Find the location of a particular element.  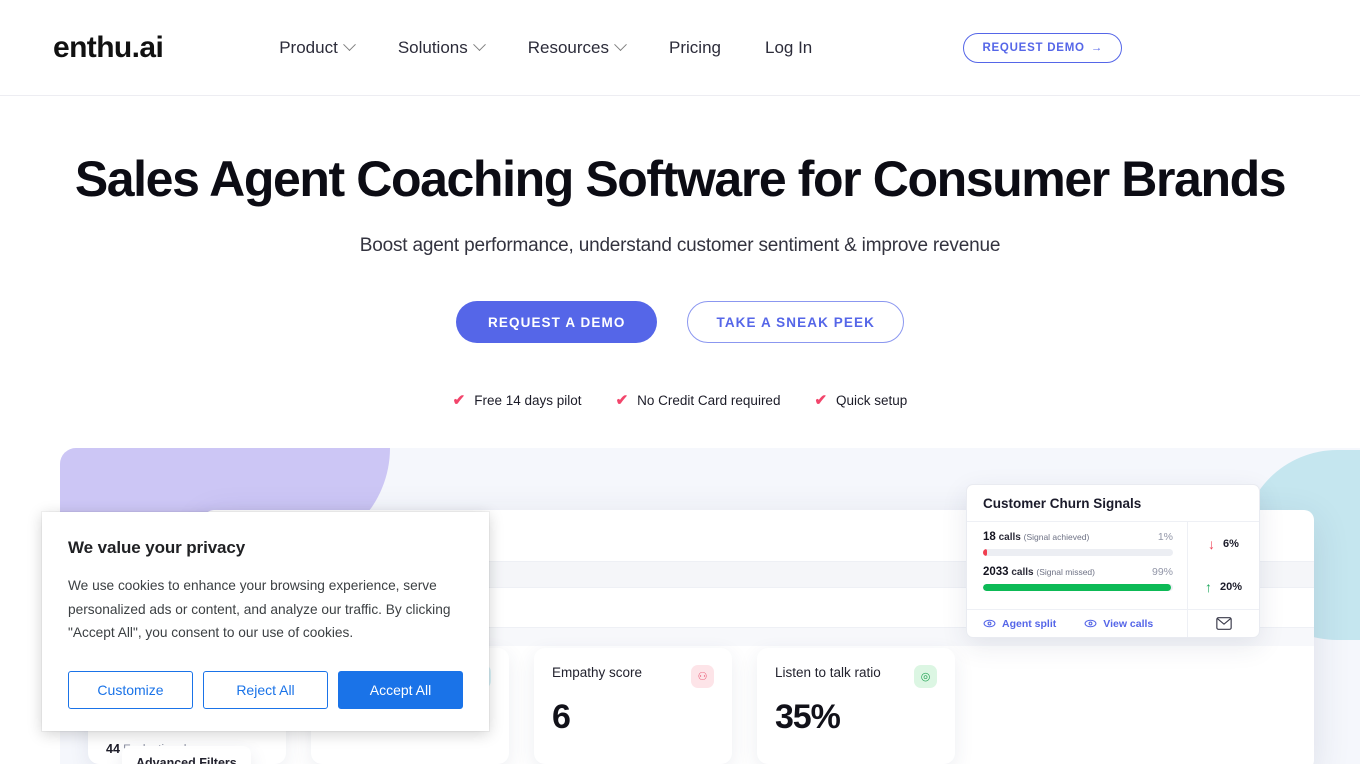

email-action is located at coordinates (1223, 623).